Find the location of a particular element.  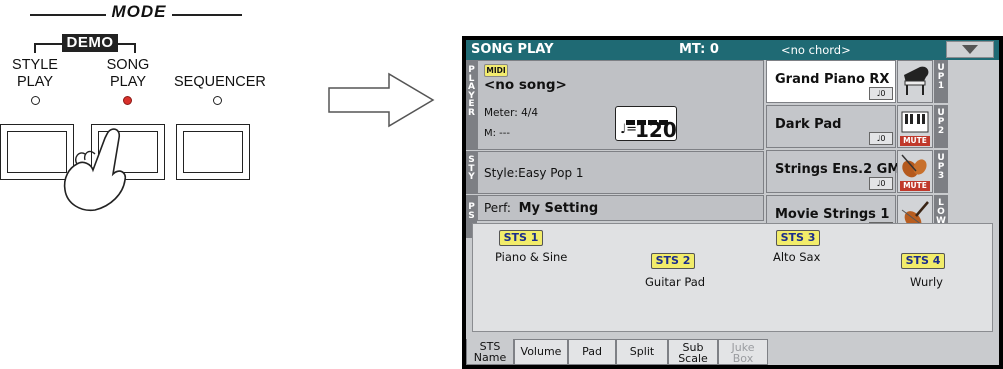

sound-slot-upper2: Dark Pad ♩0 is located at coordinates (831, 126).